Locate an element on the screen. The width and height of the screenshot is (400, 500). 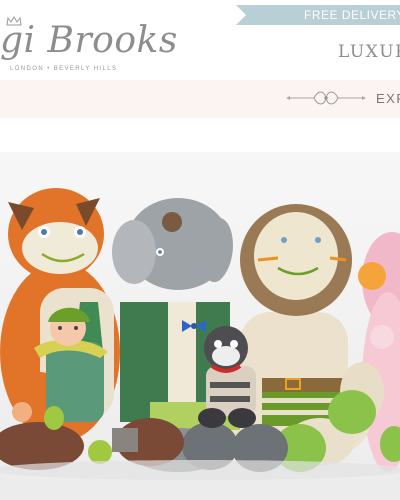
logo: gi Brooks LONDON • BEVERLY HILLS is located at coordinates (88, 41).